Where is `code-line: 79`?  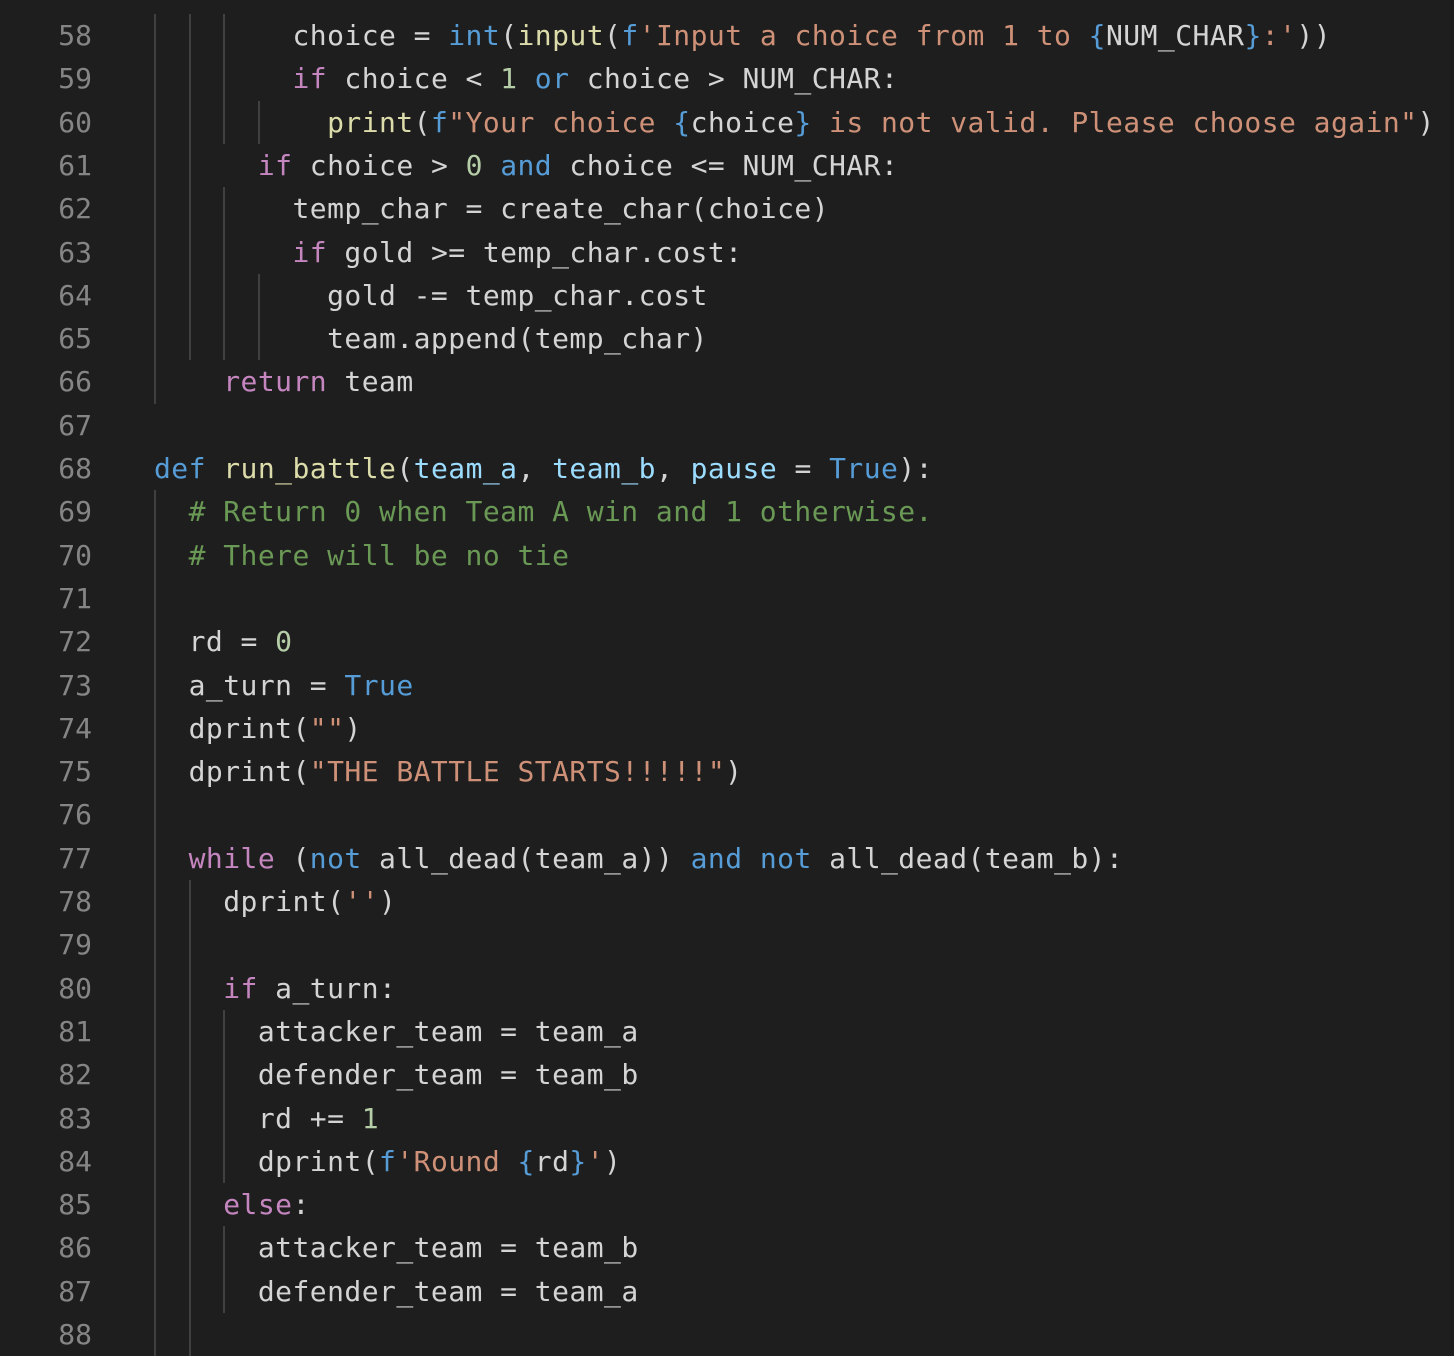 code-line: 79 is located at coordinates (727, 944).